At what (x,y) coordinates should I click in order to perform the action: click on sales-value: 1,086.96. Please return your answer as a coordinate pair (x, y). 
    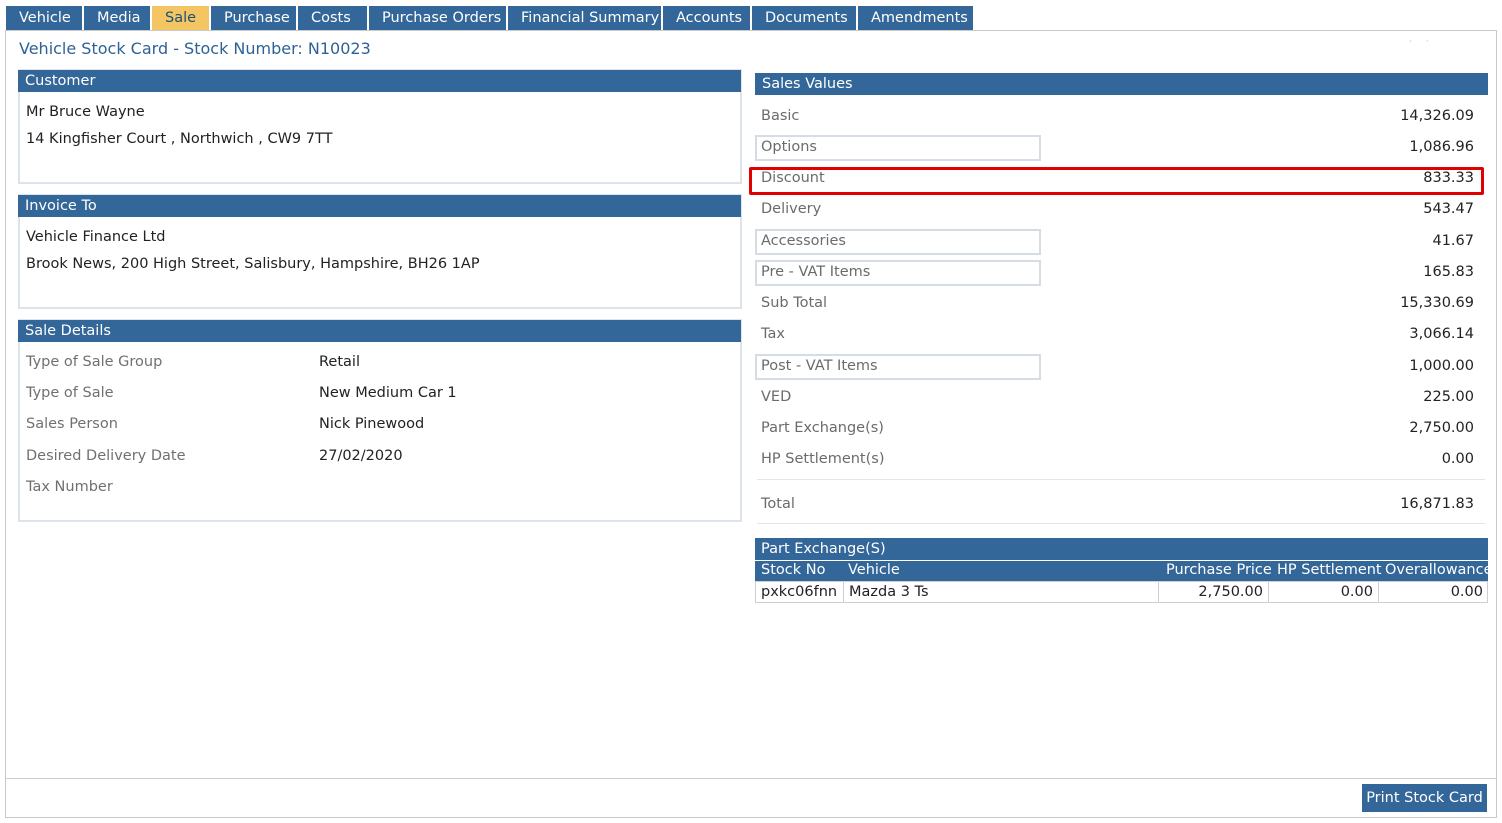
    Looking at the image, I should click on (1441, 147).